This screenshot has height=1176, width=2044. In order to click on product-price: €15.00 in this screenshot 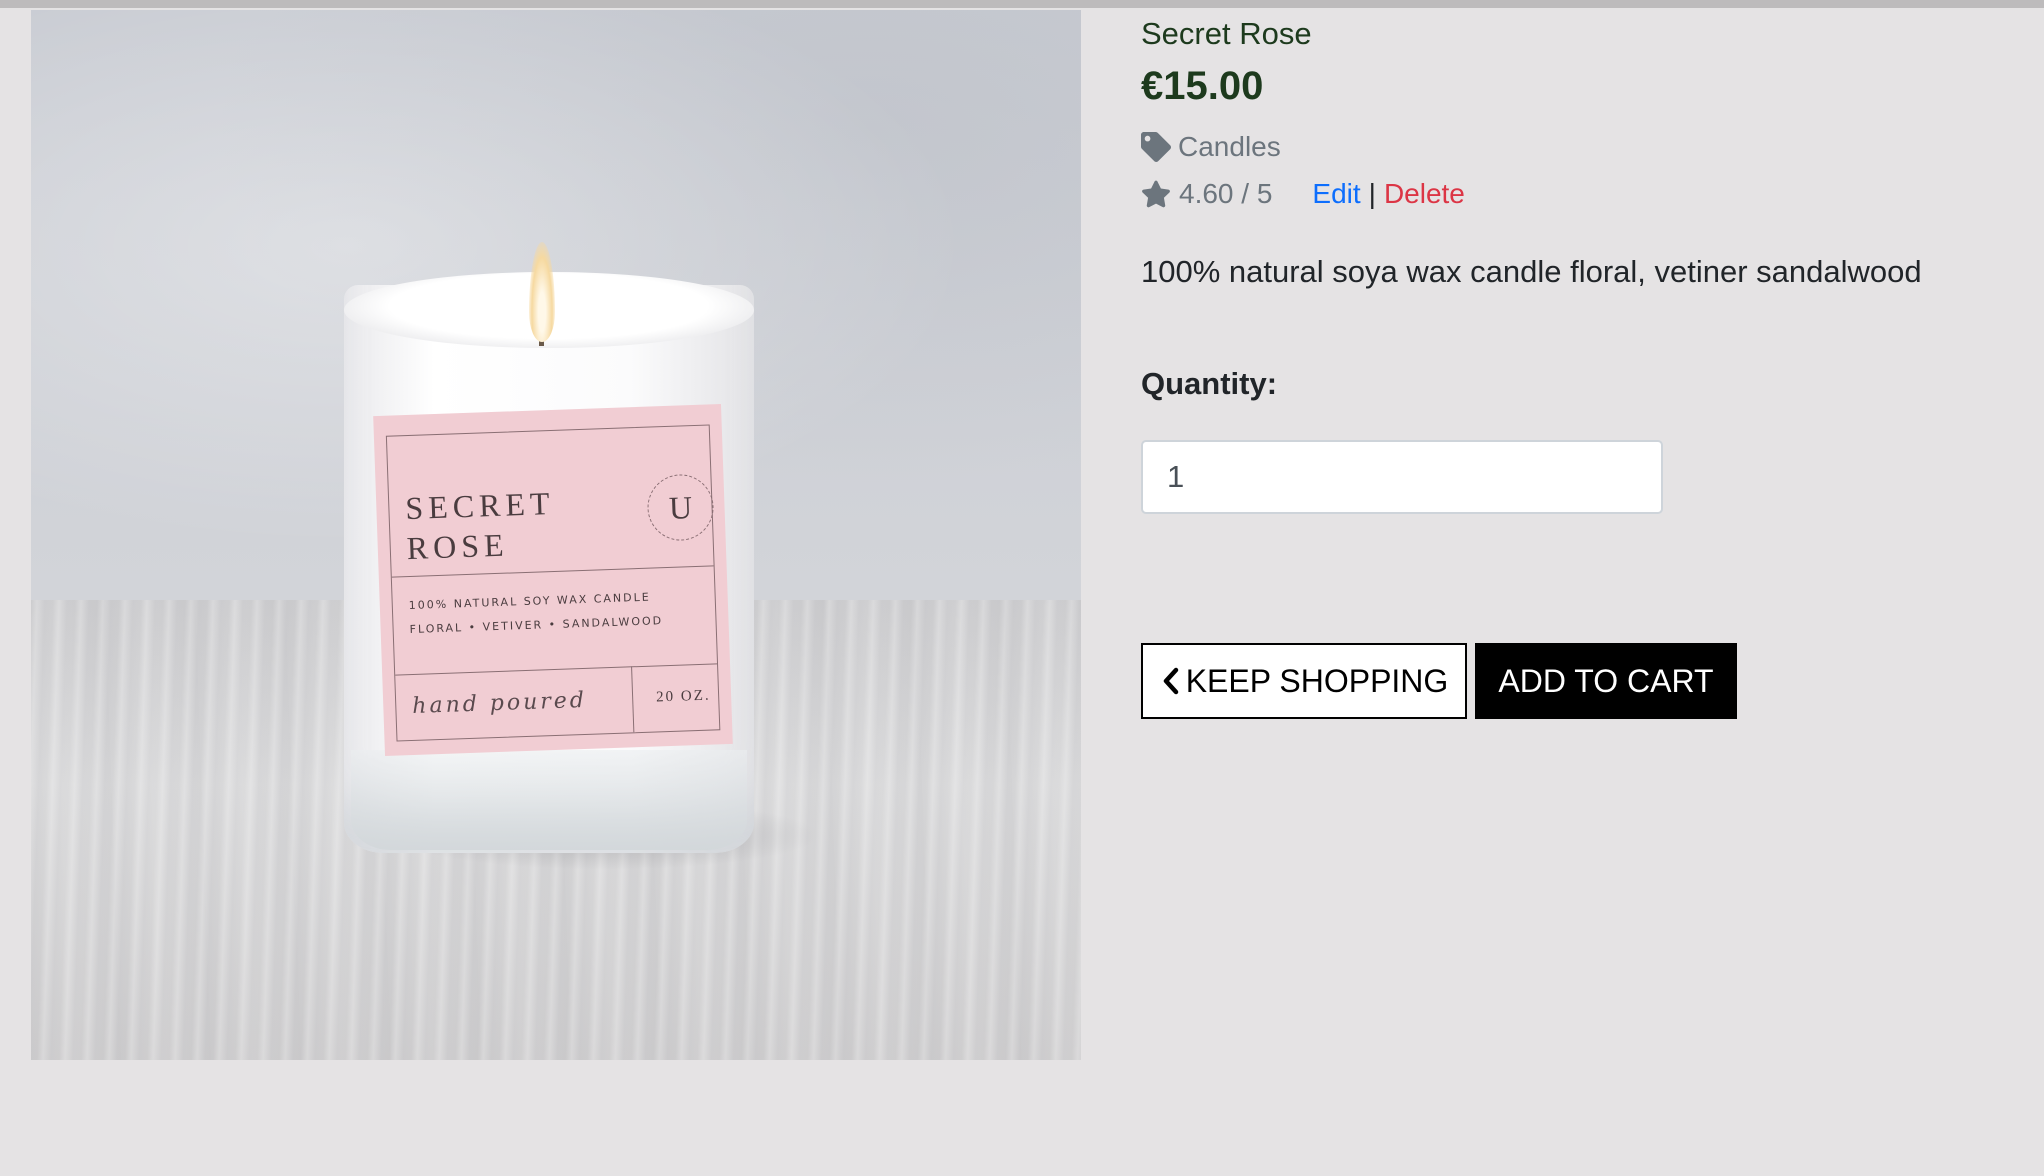, I will do `click(1202, 86)`.